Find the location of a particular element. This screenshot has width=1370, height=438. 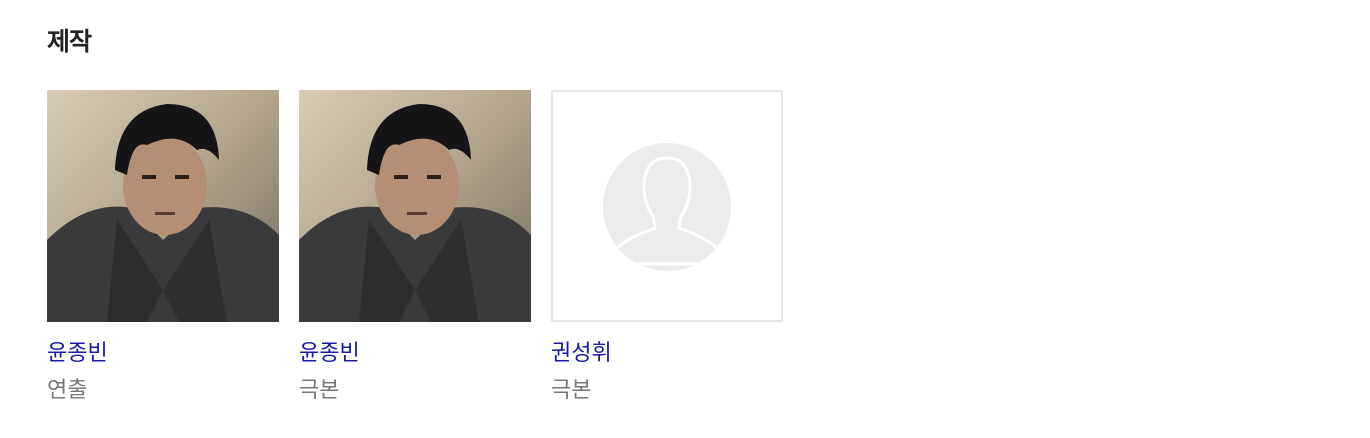

person-card: 윤종빈 극본 is located at coordinates (415, 248).